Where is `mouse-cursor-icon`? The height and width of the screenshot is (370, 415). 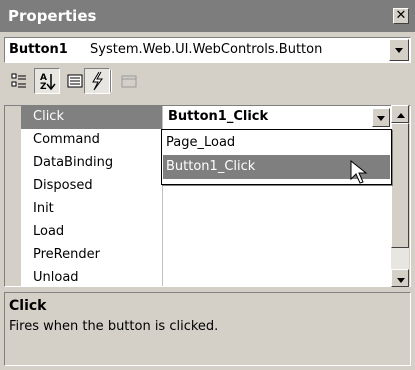 mouse-cursor-icon is located at coordinates (359, 172).